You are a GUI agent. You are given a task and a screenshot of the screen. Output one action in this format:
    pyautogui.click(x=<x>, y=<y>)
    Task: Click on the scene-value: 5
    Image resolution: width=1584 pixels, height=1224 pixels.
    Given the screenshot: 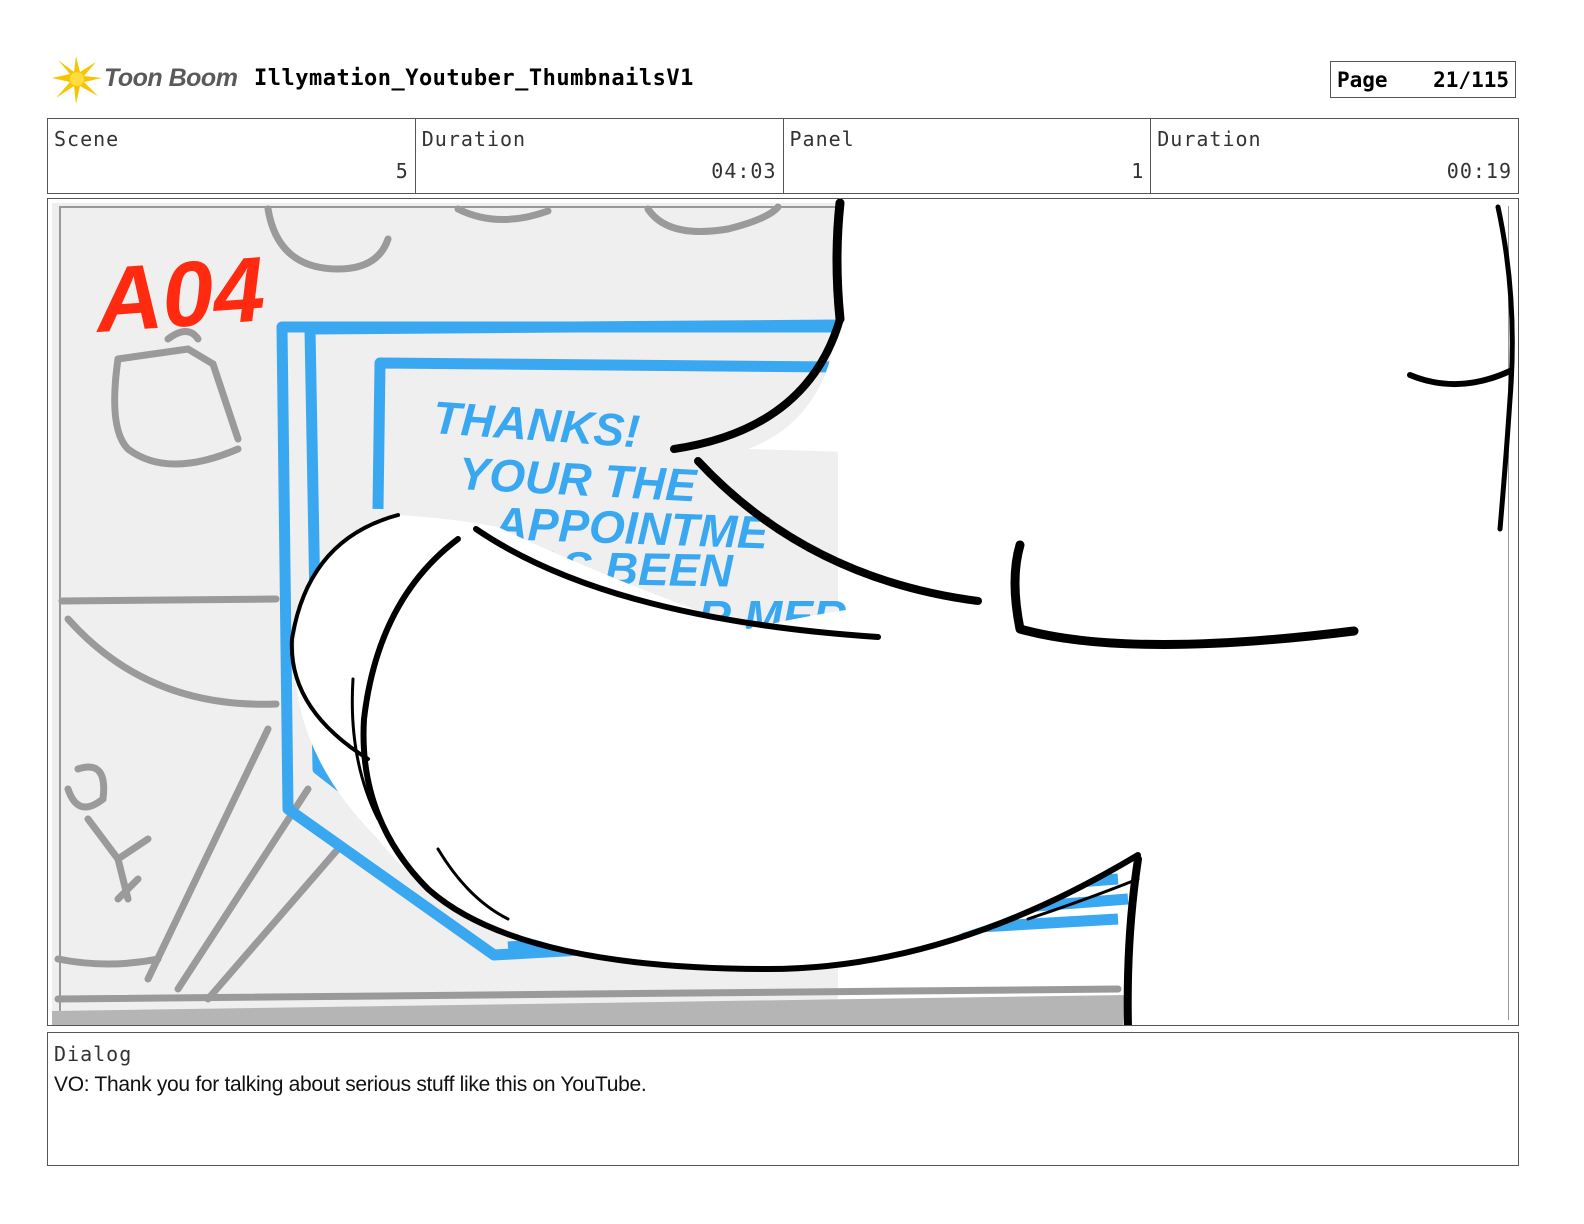 What is the action you would take?
    pyautogui.click(x=402, y=171)
    